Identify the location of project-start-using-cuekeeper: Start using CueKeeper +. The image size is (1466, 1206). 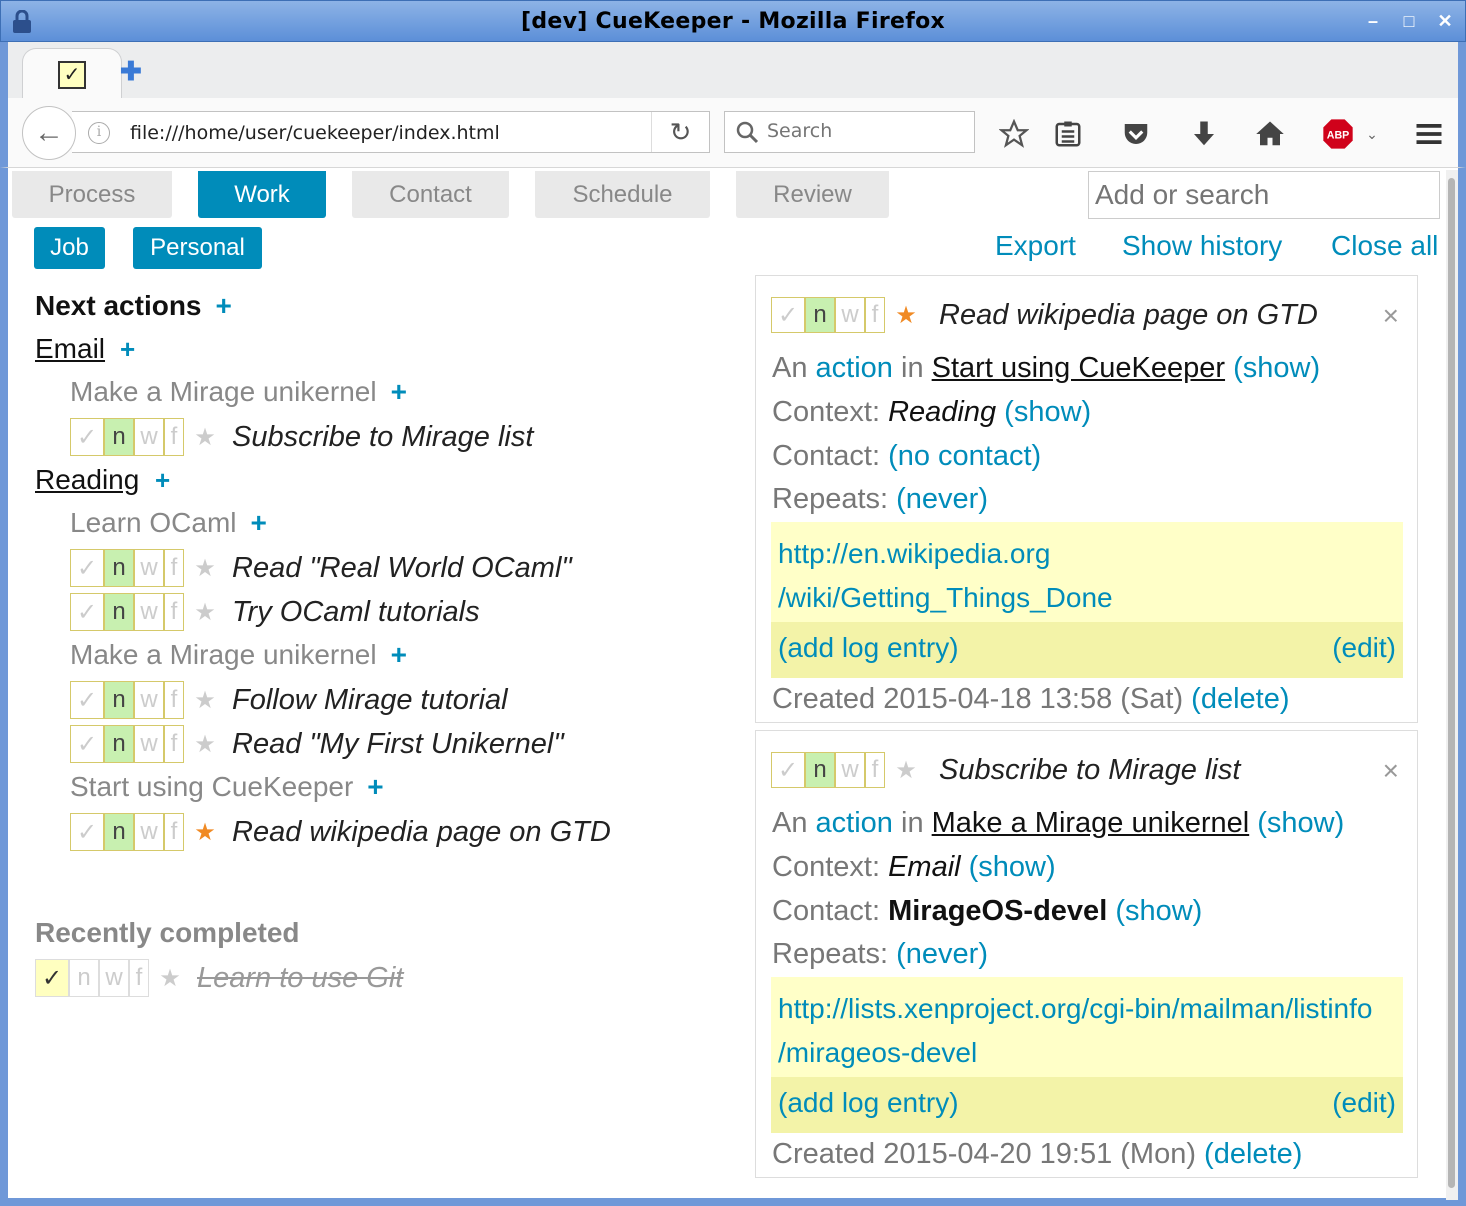
(227, 787).